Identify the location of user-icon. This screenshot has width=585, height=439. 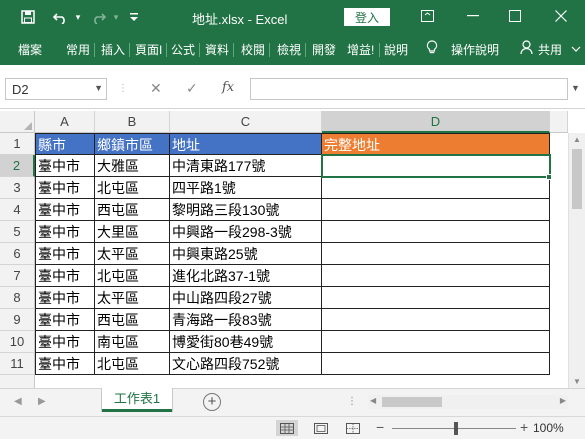
(526, 49).